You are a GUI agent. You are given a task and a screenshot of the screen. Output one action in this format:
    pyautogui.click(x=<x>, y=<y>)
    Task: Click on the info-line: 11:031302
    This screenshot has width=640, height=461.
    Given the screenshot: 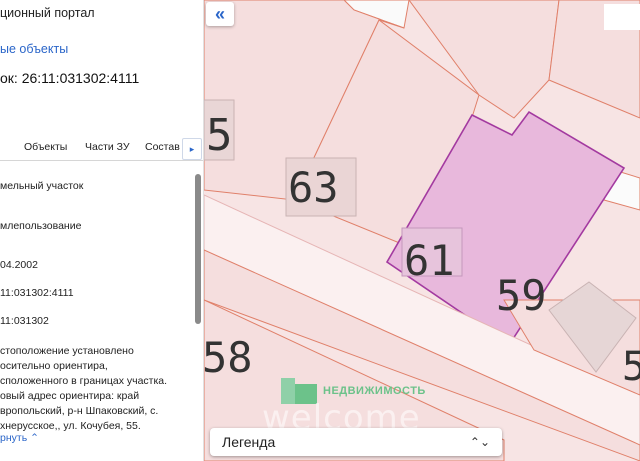 What is the action you would take?
    pyautogui.click(x=24, y=321)
    